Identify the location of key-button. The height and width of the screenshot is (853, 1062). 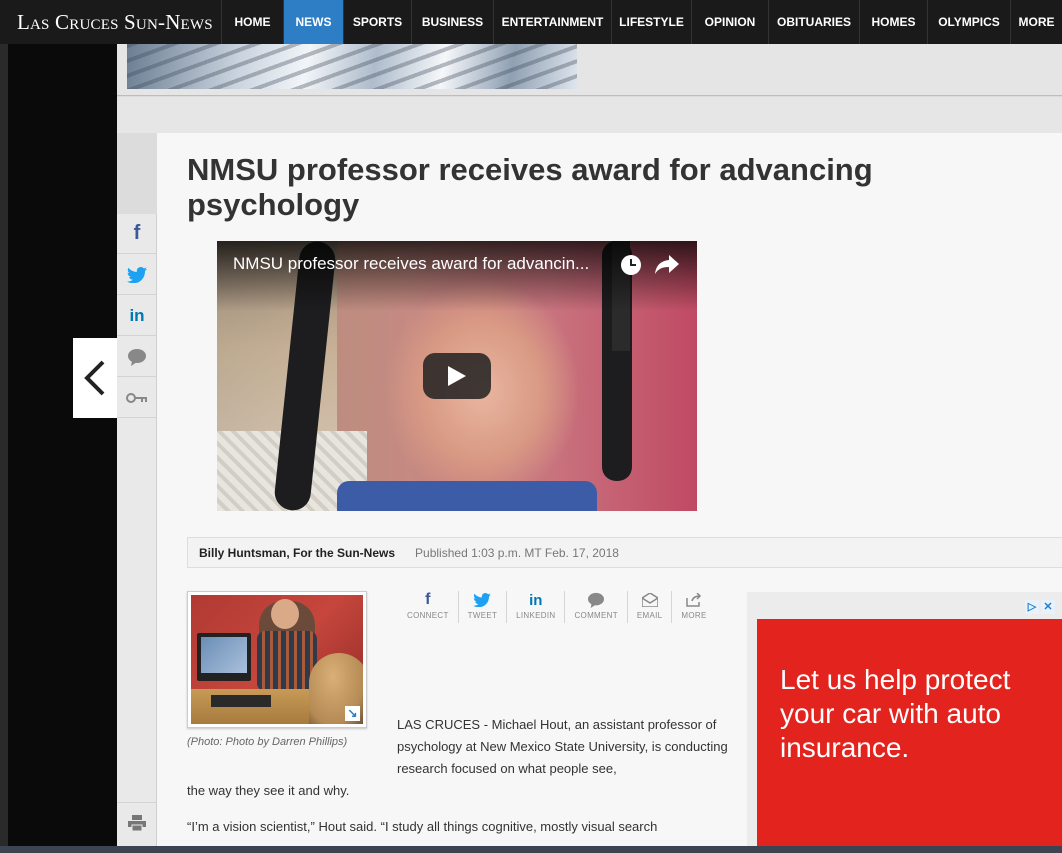
(137, 398).